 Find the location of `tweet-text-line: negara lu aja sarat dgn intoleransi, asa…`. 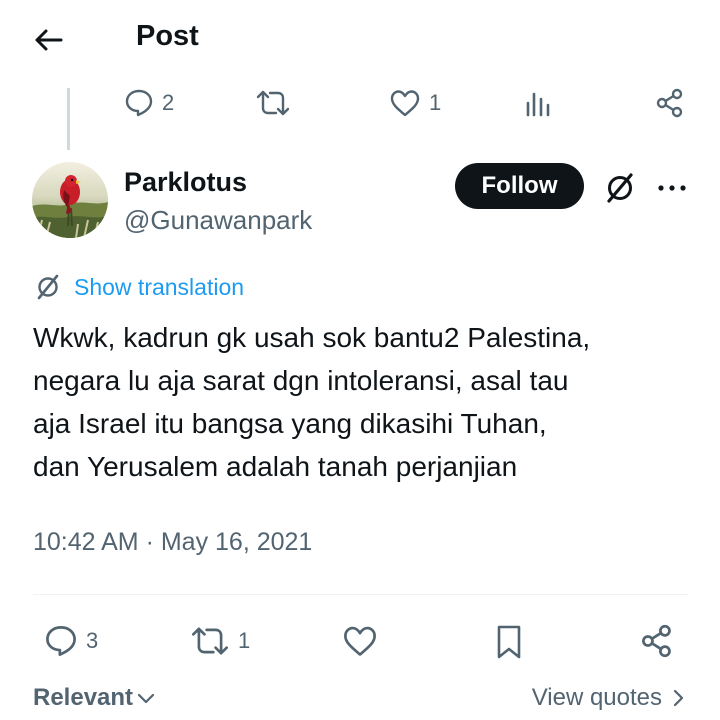

tweet-text-line: negara lu aja sarat dgn intoleransi, asa… is located at coordinates (301, 380).